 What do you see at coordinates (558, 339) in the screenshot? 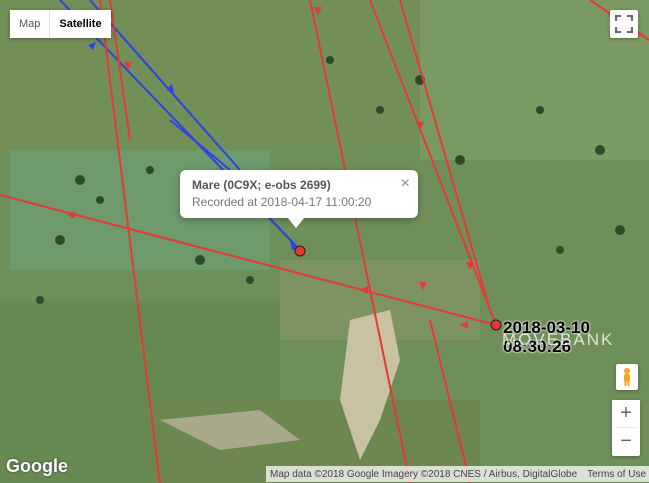
I see `movebank-watermark: MOVEBANK` at bounding box center [558, 339].